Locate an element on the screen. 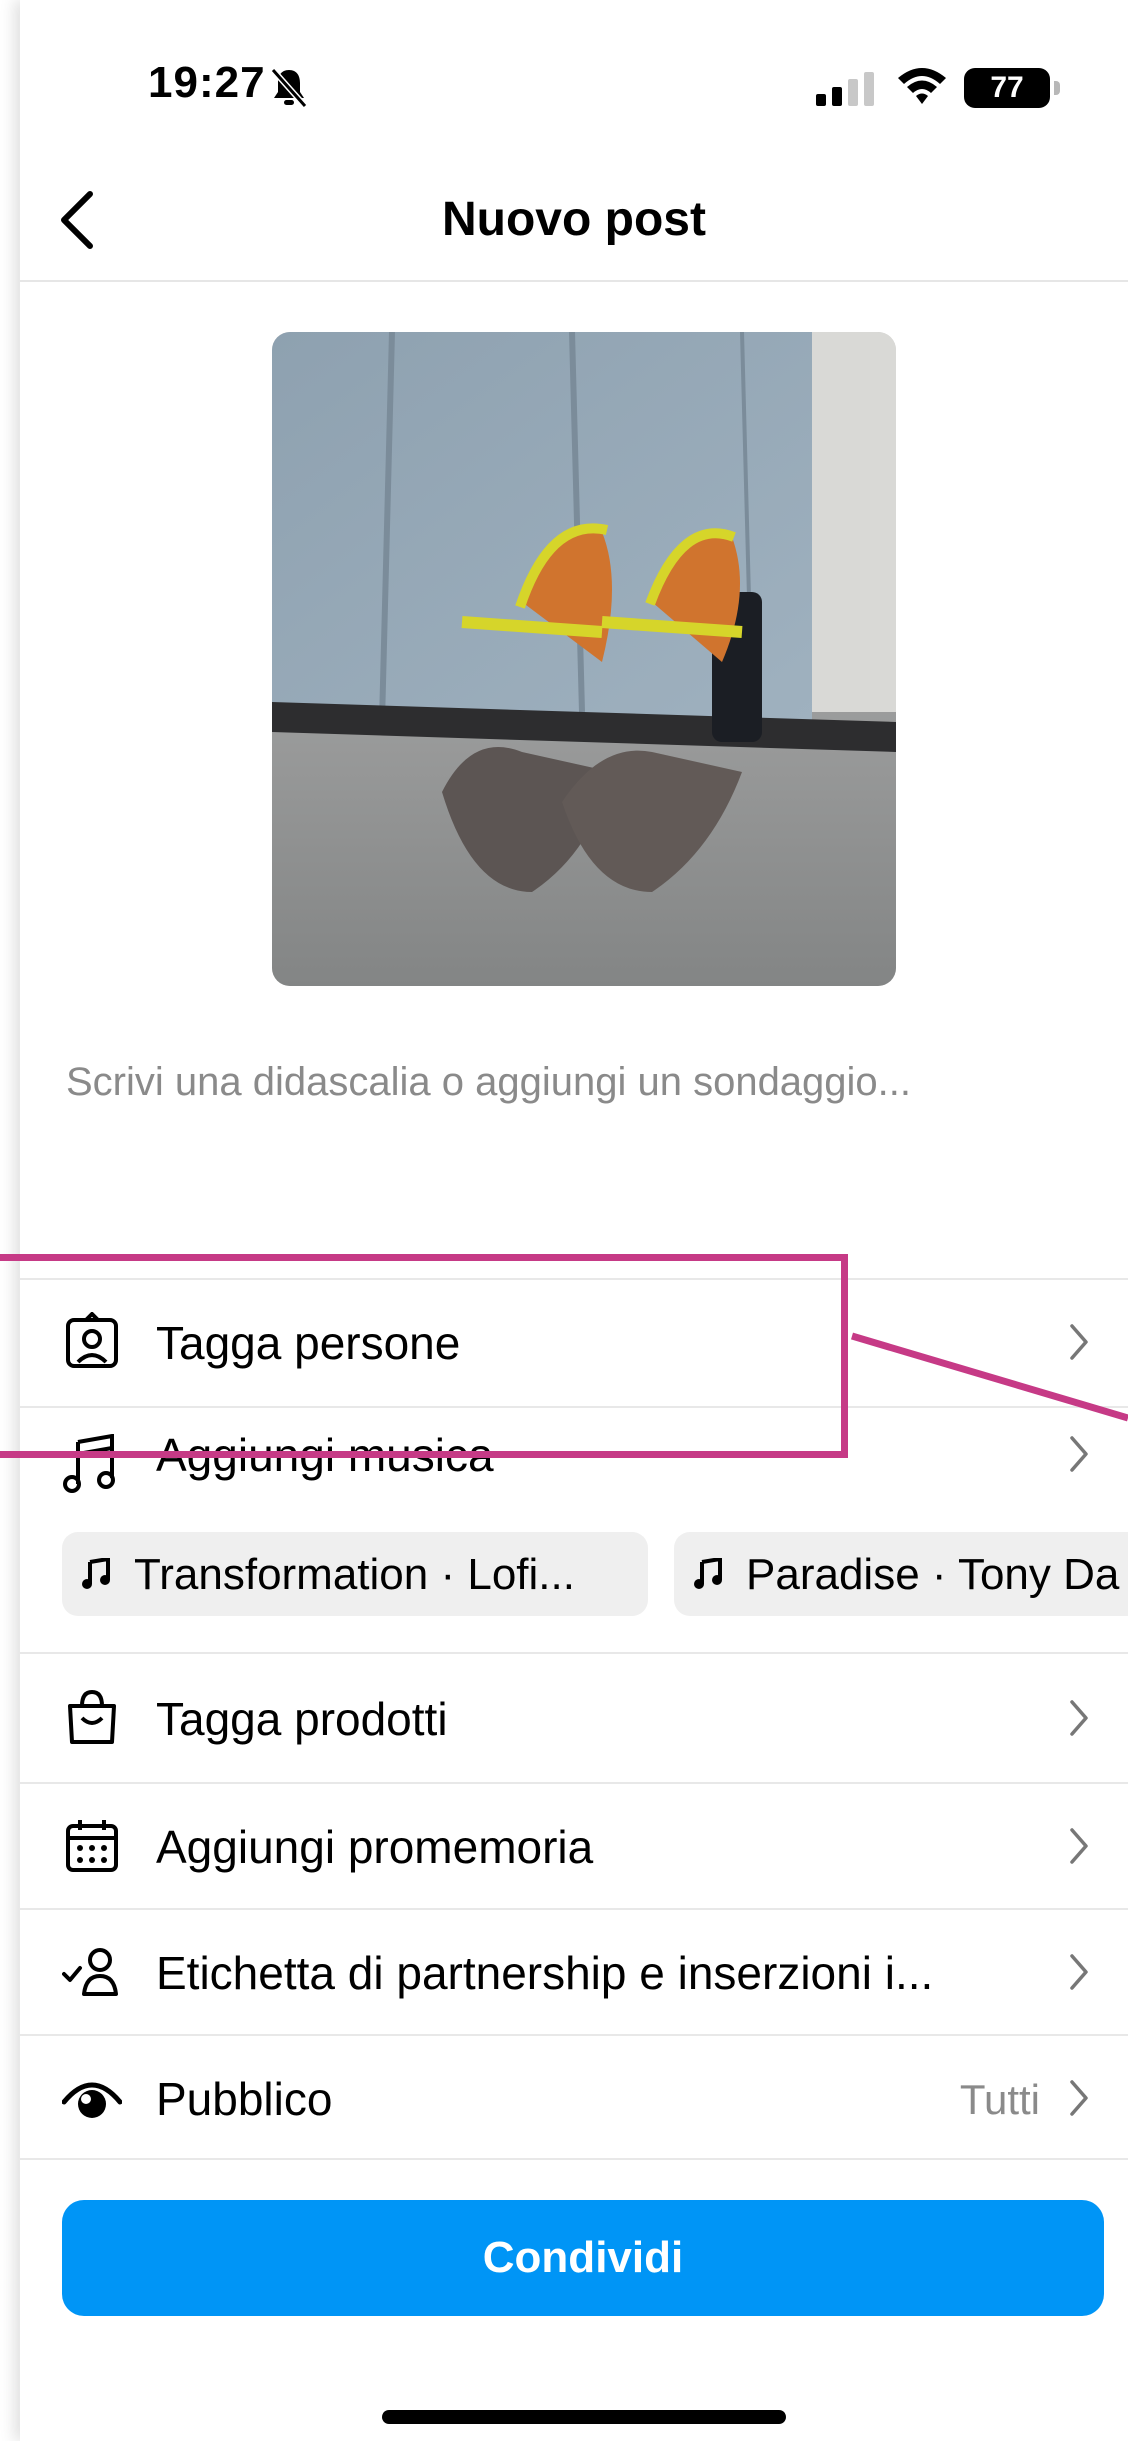  battery-icon: 77 is located at coordinates (1012, 88).